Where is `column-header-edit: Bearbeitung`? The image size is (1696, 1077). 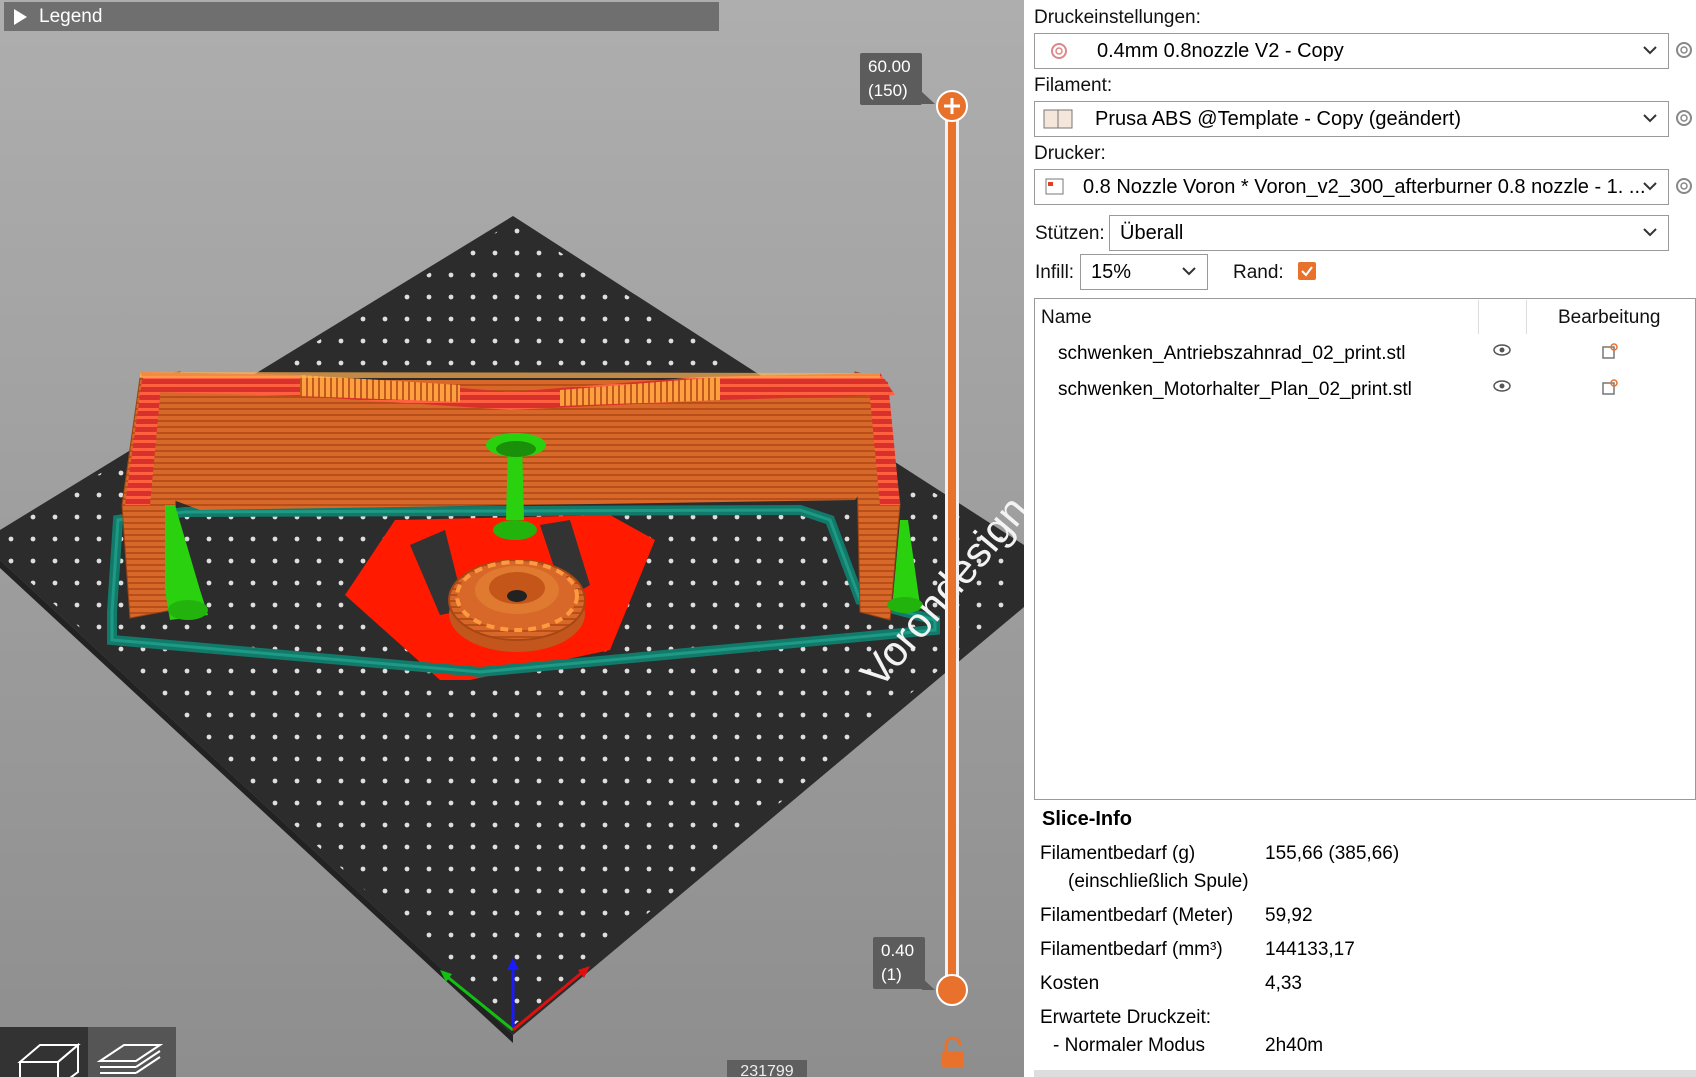
column-header-edit: Bearbeitung is located at coordinates (1609, 318).